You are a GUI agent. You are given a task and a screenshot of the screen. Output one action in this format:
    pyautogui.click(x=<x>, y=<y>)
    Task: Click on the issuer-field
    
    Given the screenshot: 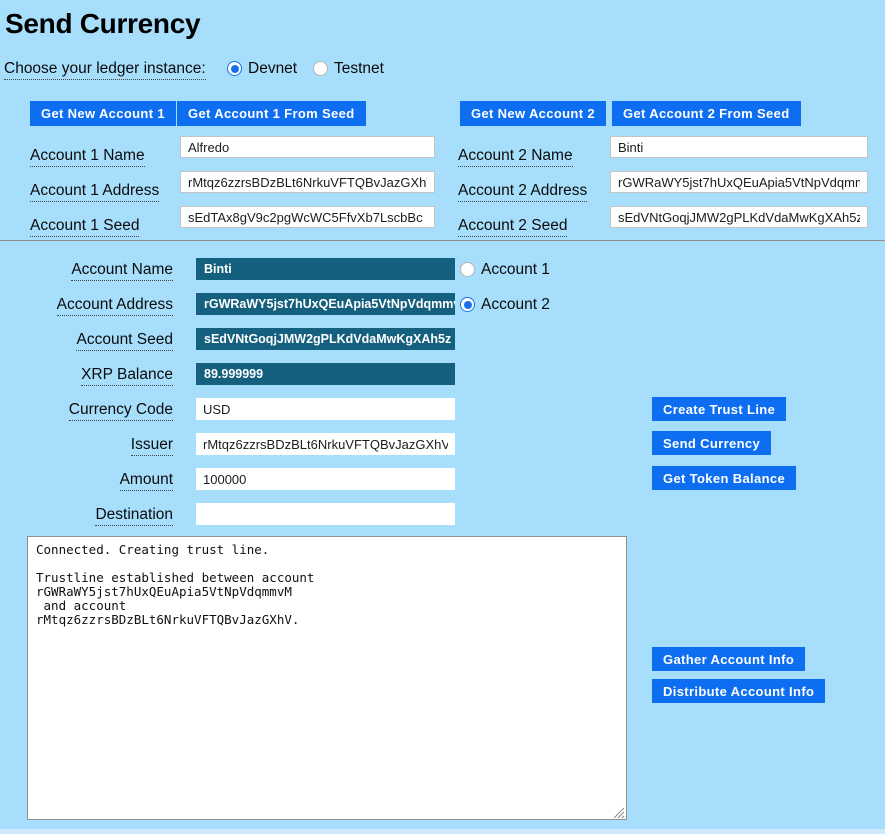 What is the action you would take?
    pyautogui.click(x=325, y=444)
    